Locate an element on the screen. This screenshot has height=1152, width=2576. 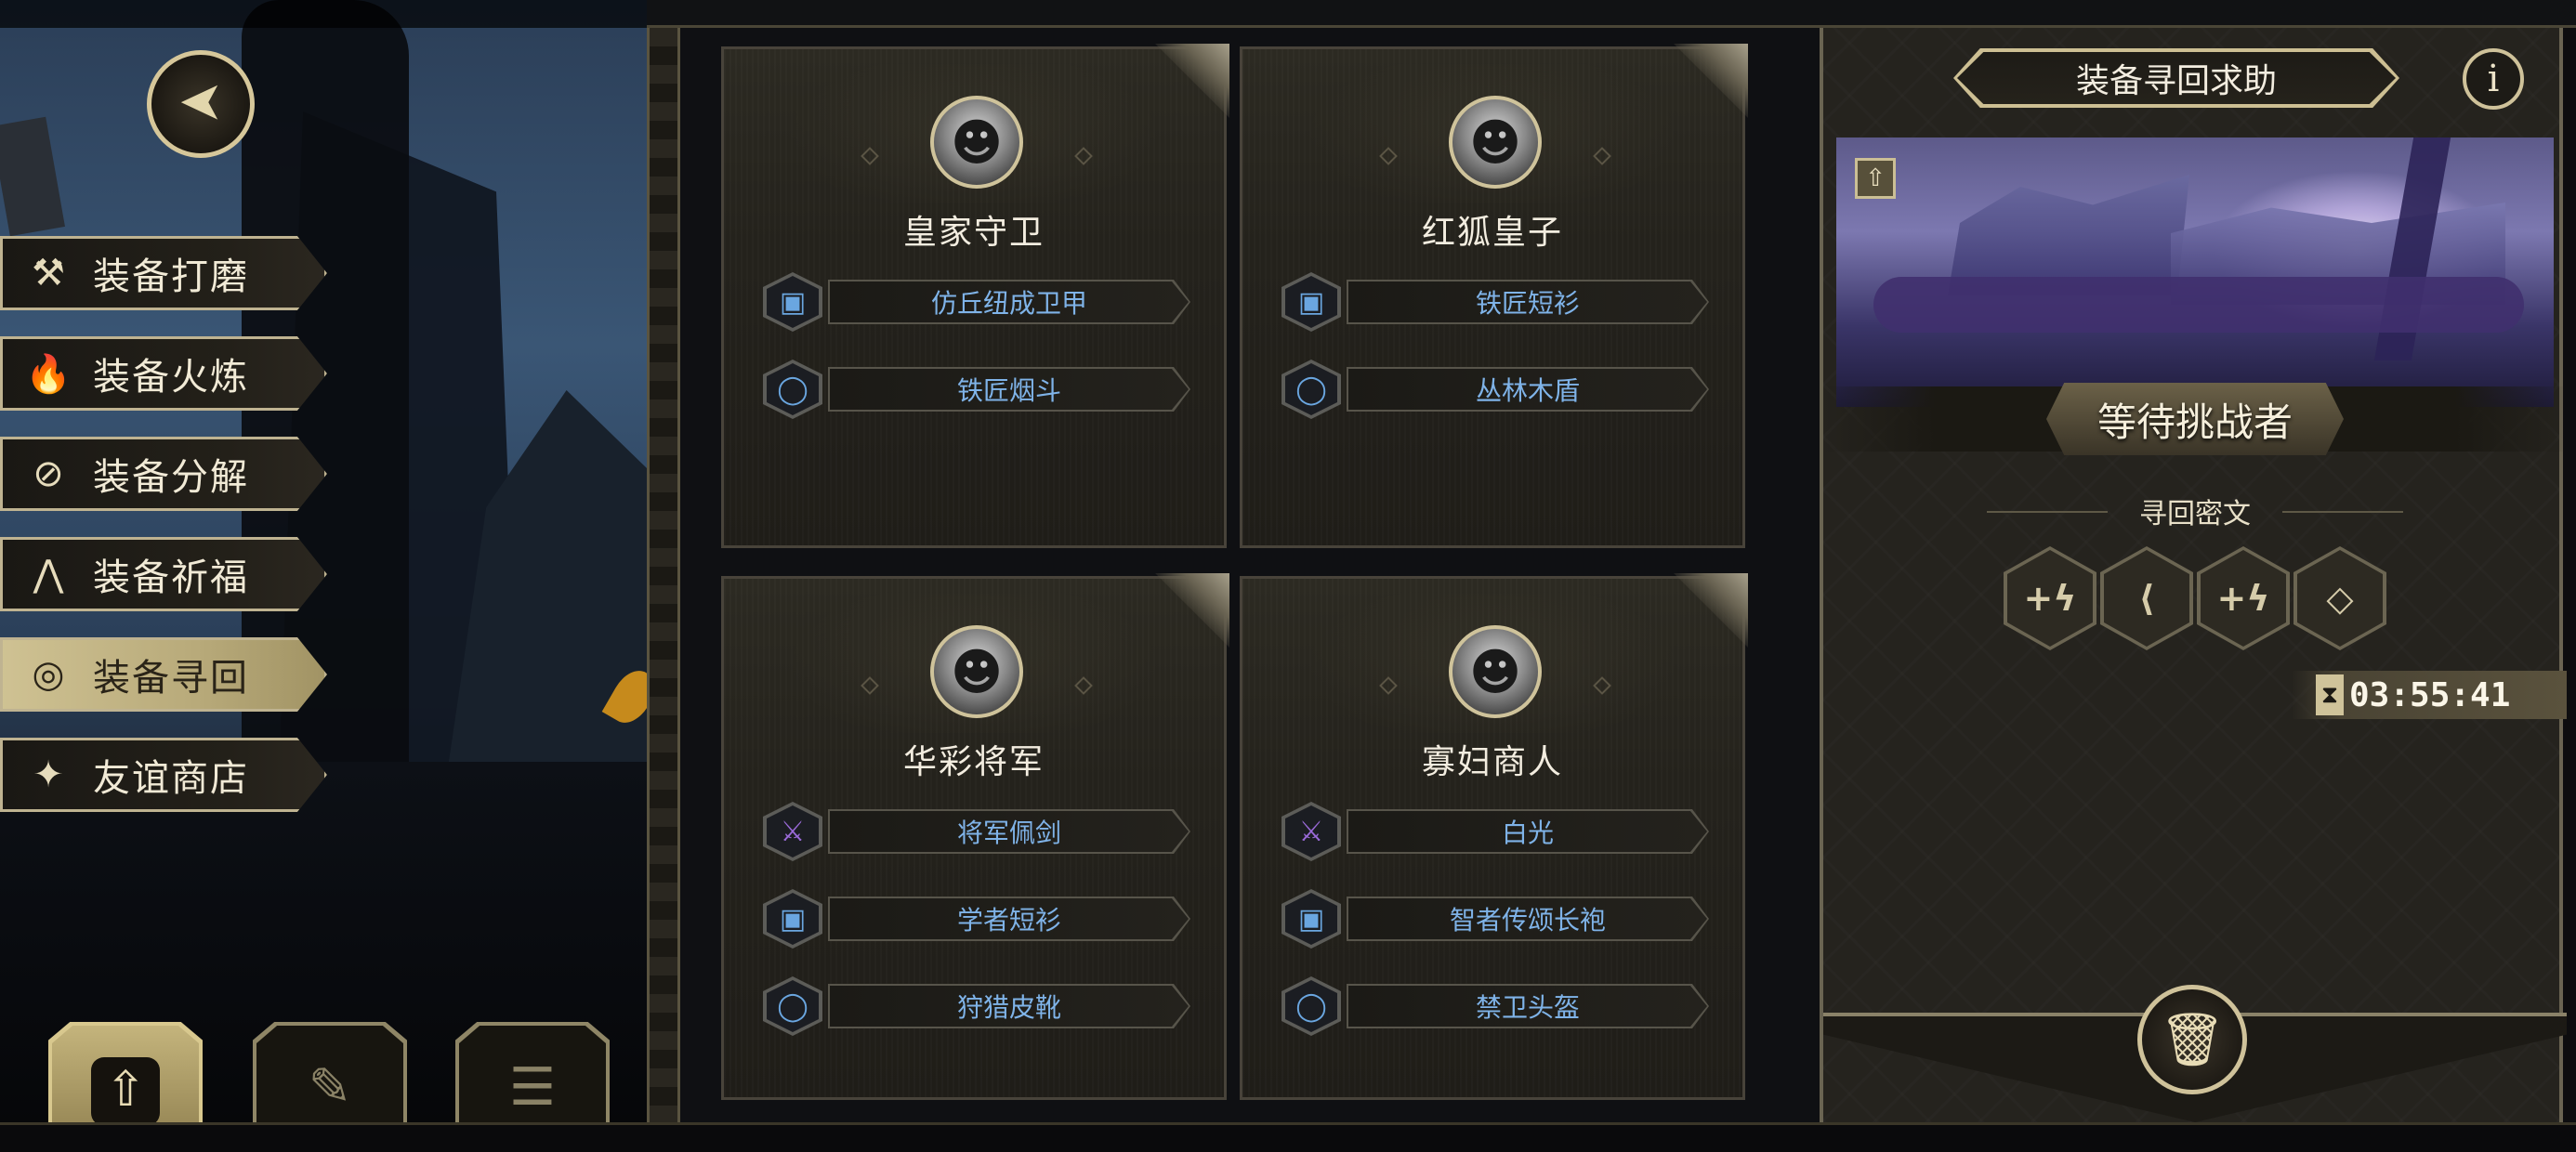
upload-icon: ⇧ is located at coordinates (1875, 178).